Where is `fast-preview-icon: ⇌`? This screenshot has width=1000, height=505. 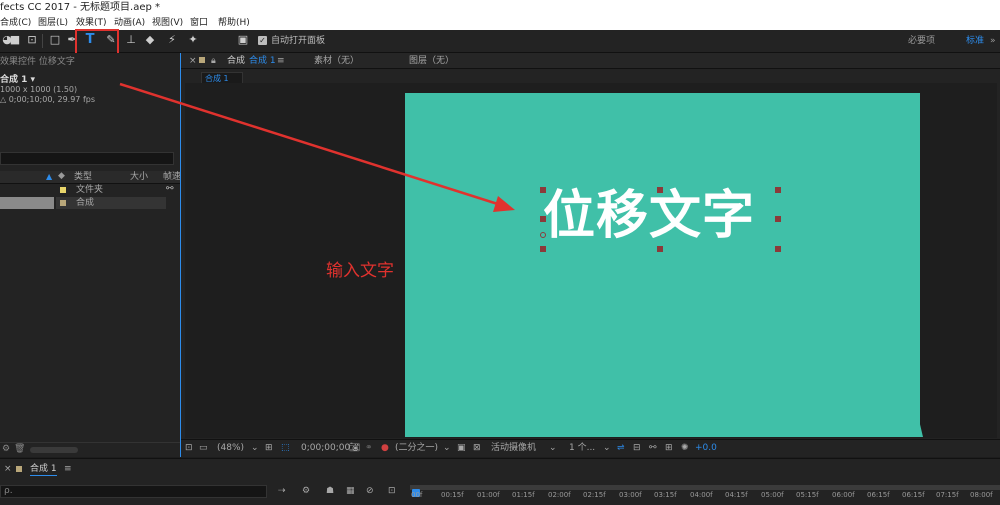
fast-preview-icon: ⇌ is located at coordinates (621, 448).